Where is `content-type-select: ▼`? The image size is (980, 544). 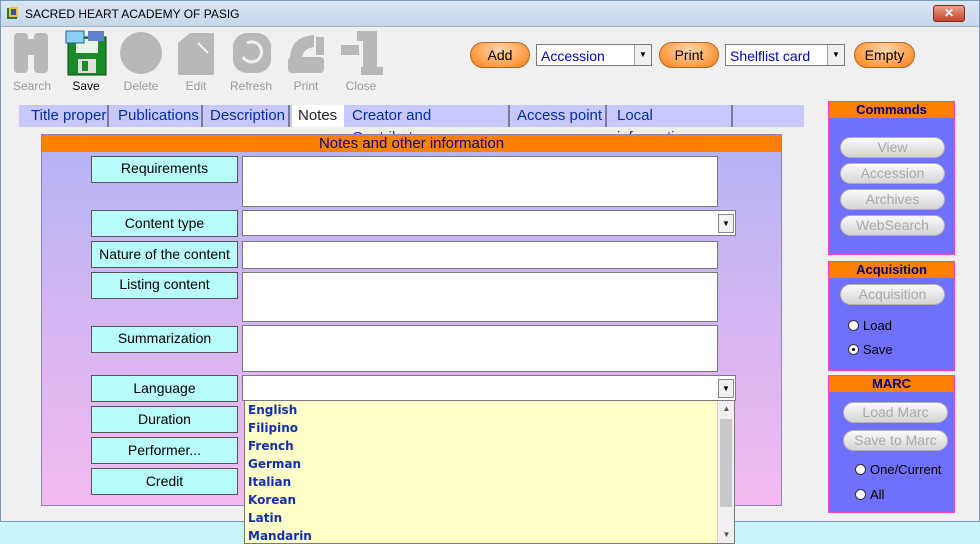
content-type-select: ▼ is located at coordinates (489, 223).